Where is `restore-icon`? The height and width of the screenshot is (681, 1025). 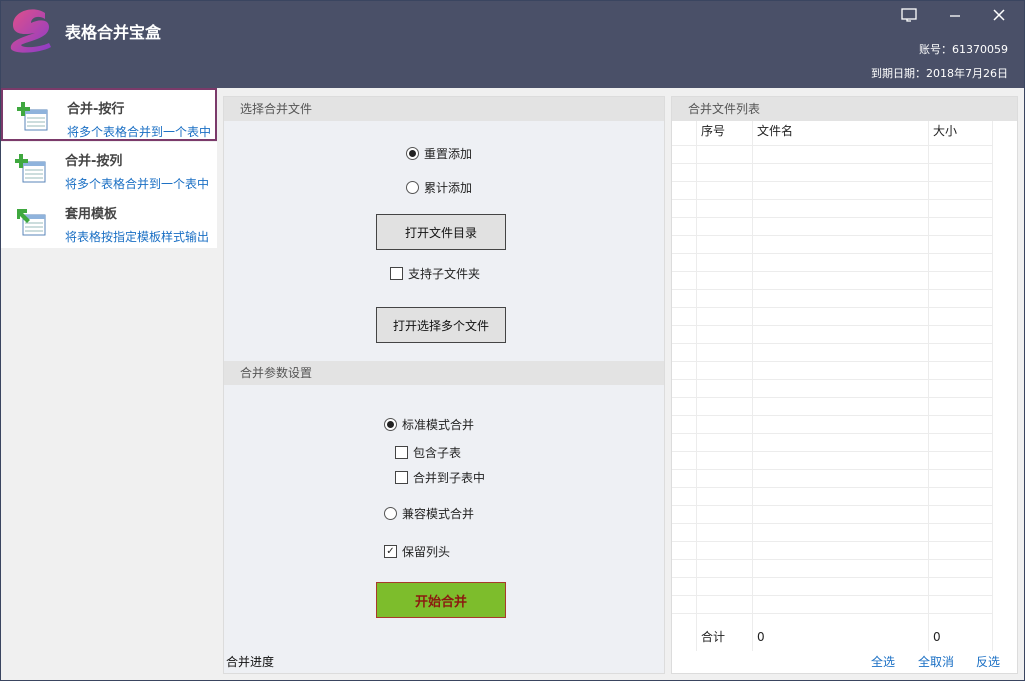 restore-icon is located at coordinates (909, 15).